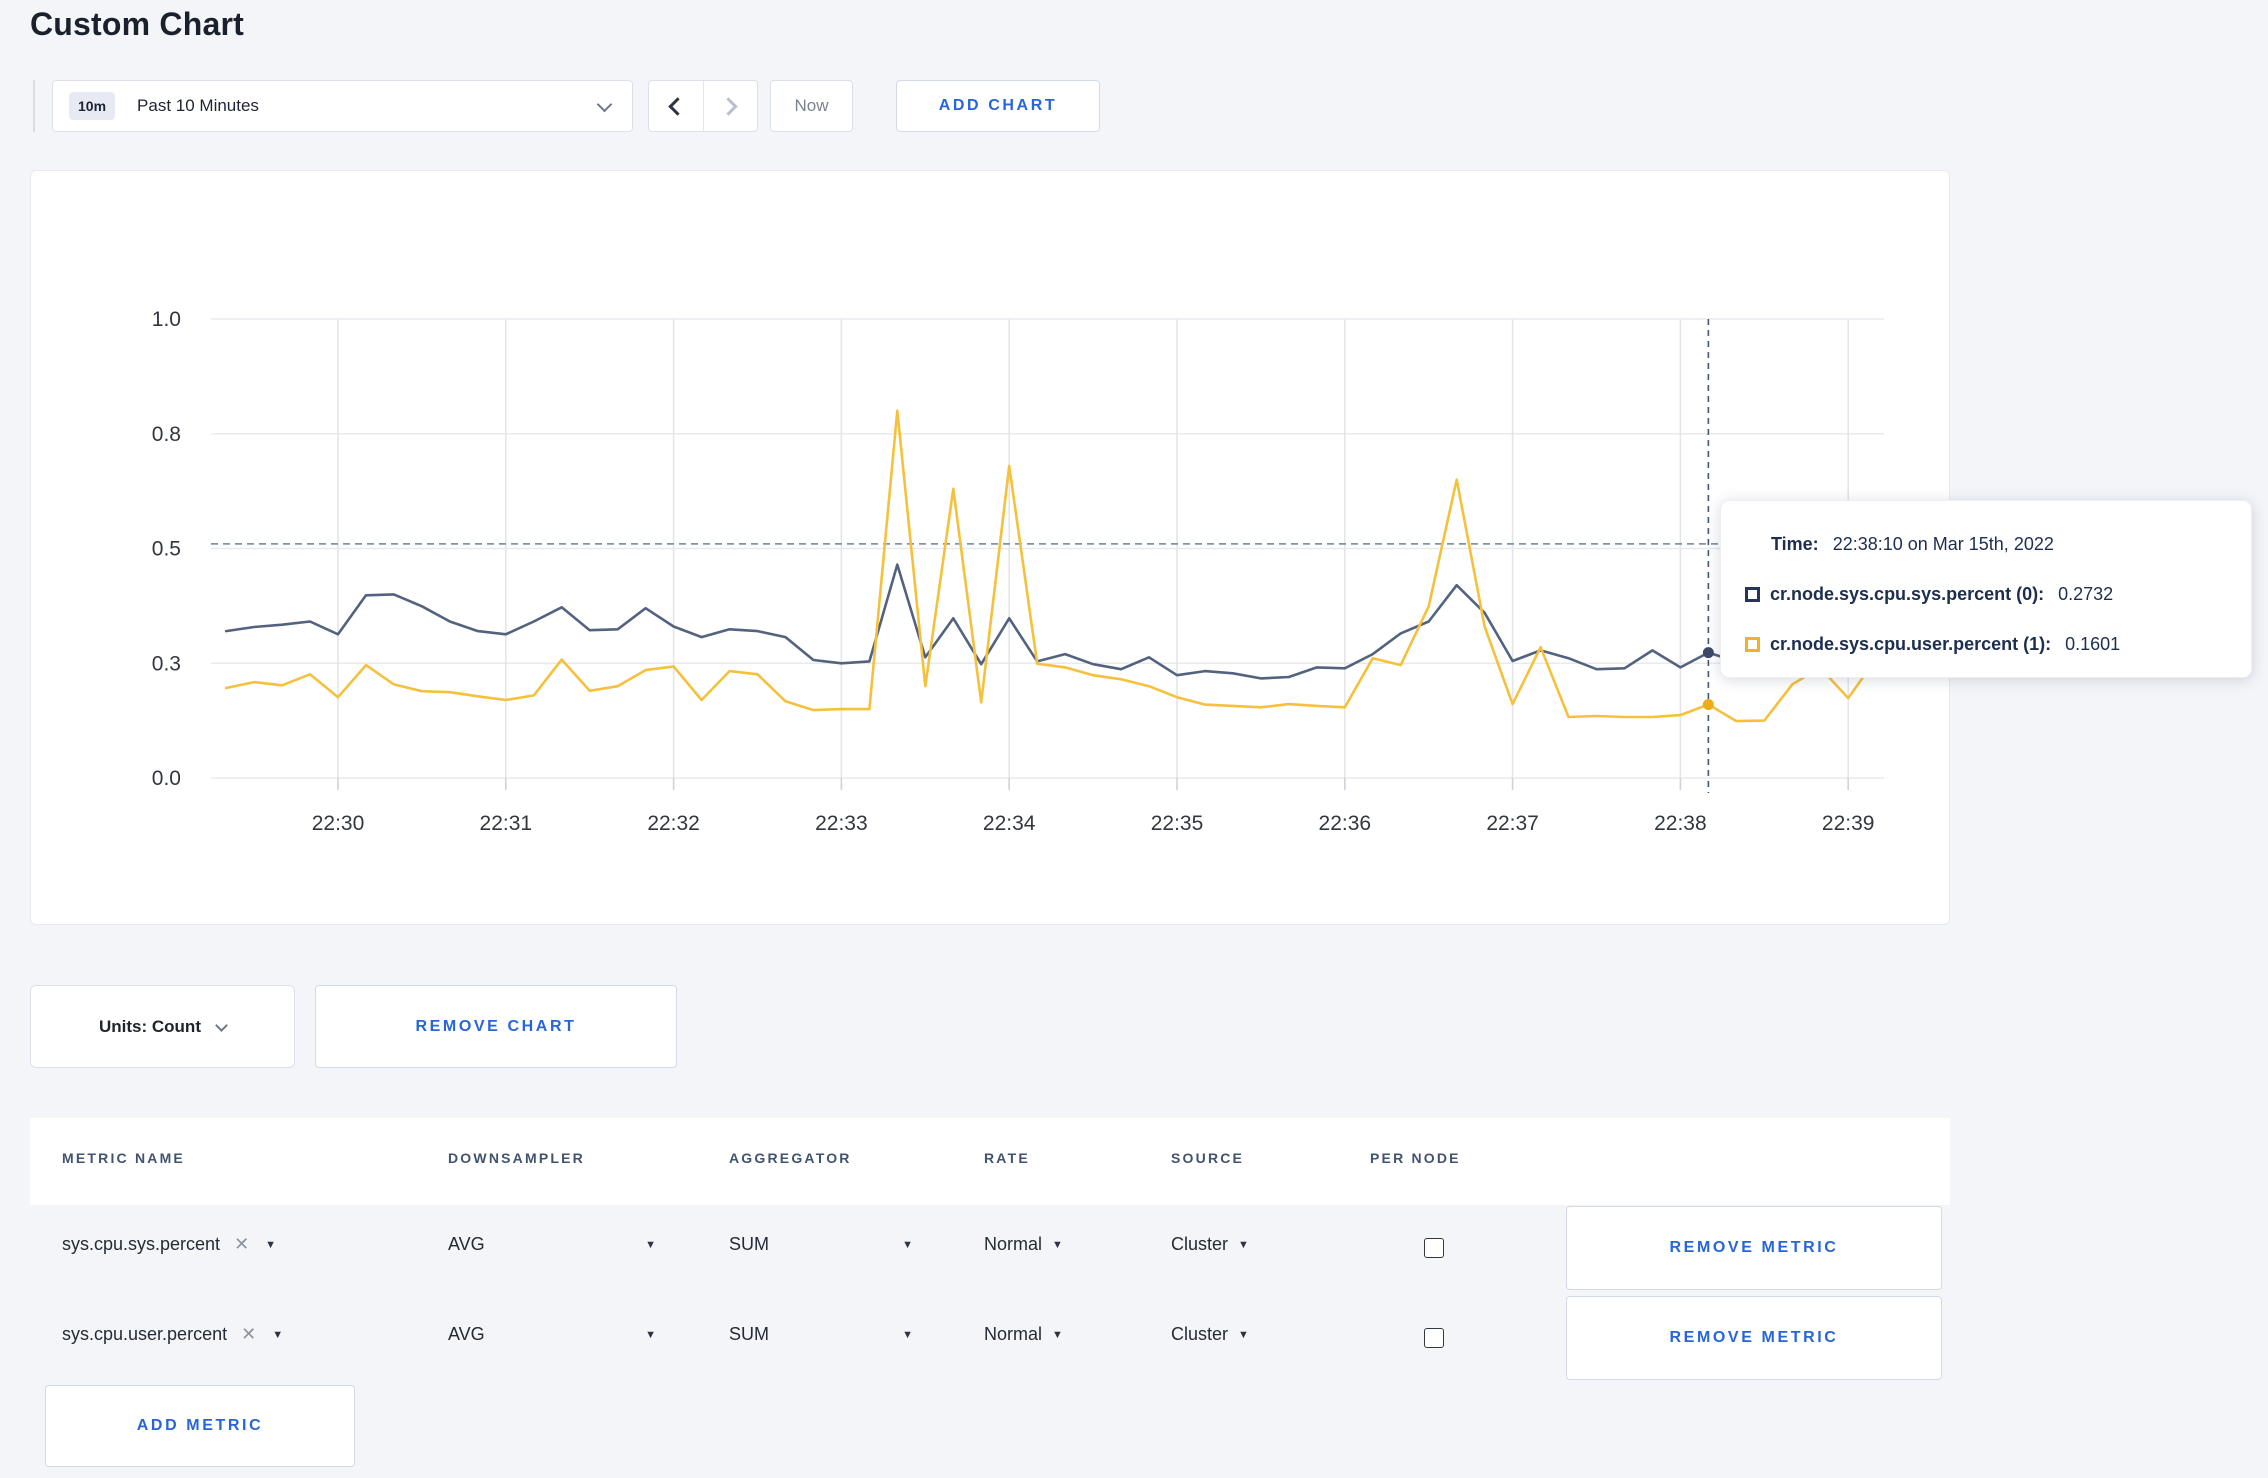  What do you see at coordinates (1415, 1158) in the screenshot?
I see `col-header-per-node: PER NODE` at bounding box center [1415, 1158].